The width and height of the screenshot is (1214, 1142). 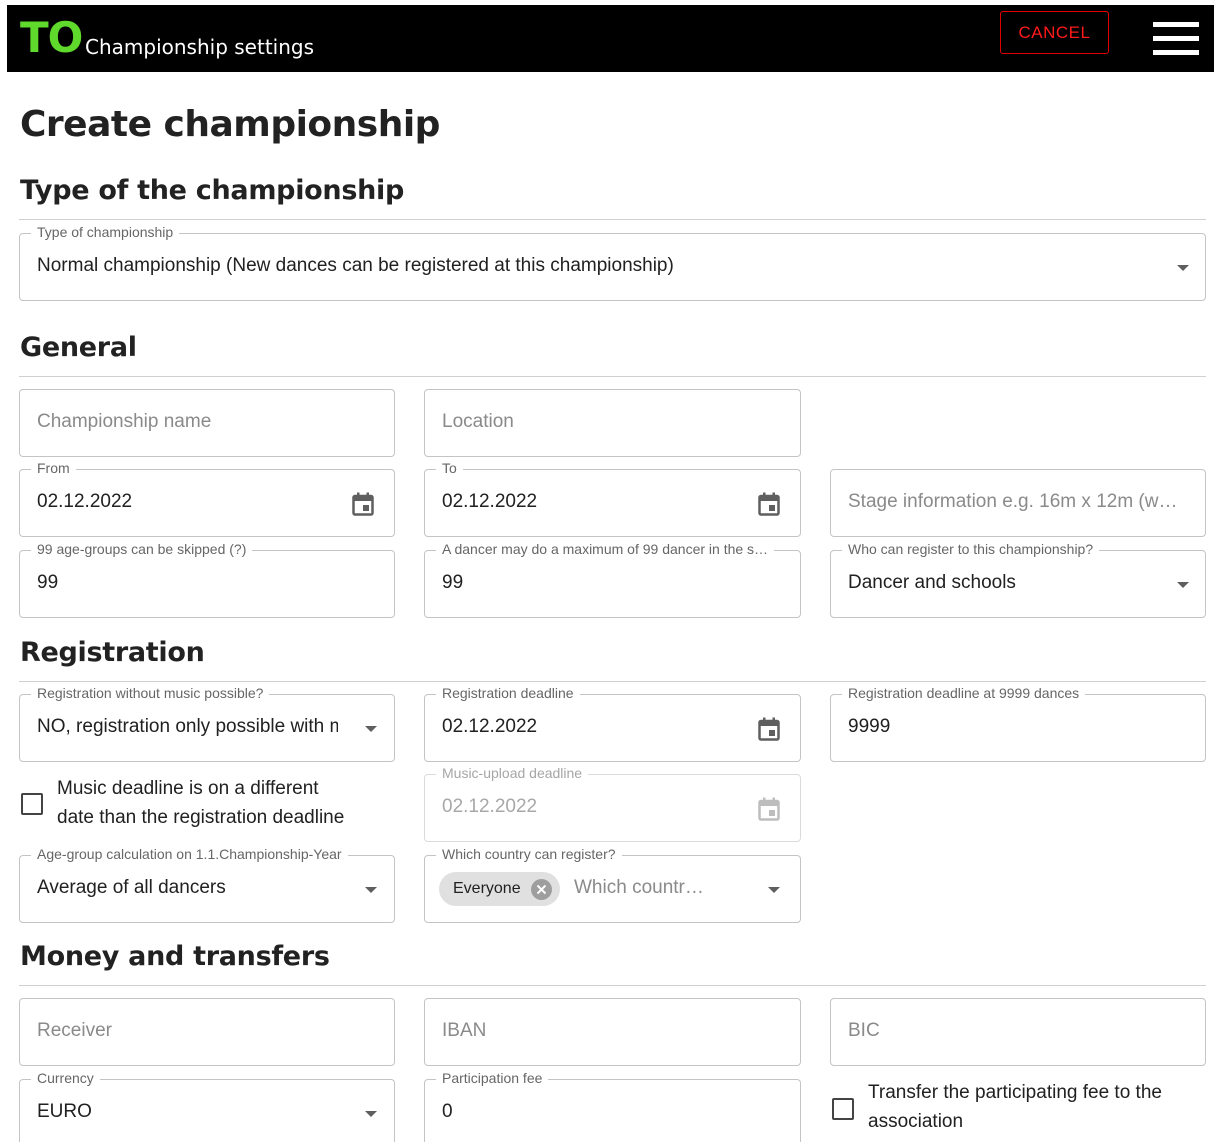 I want to click on field-label: Registration deadline, so click(x=508, y=693).